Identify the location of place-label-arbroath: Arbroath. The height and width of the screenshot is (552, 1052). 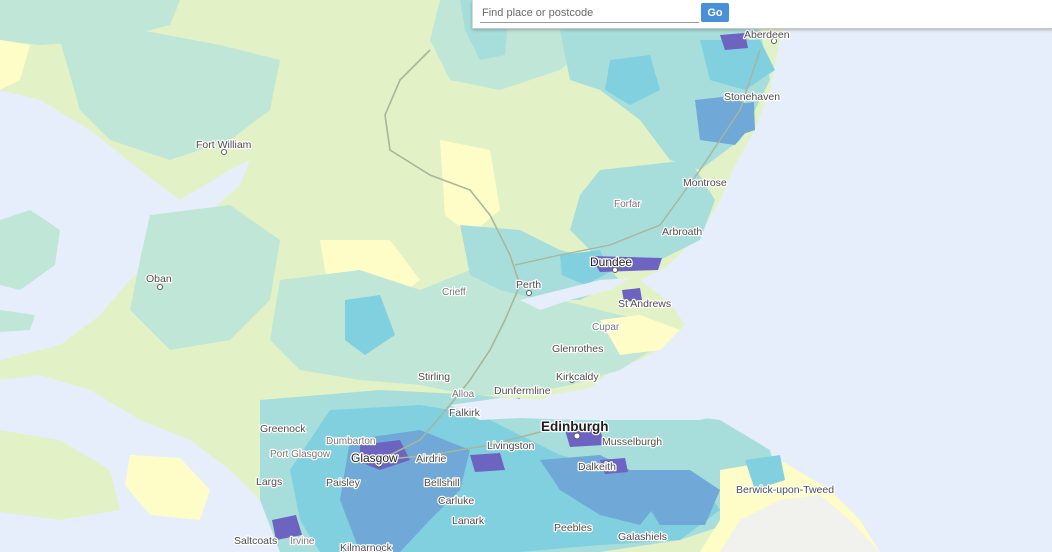
(682, 232).